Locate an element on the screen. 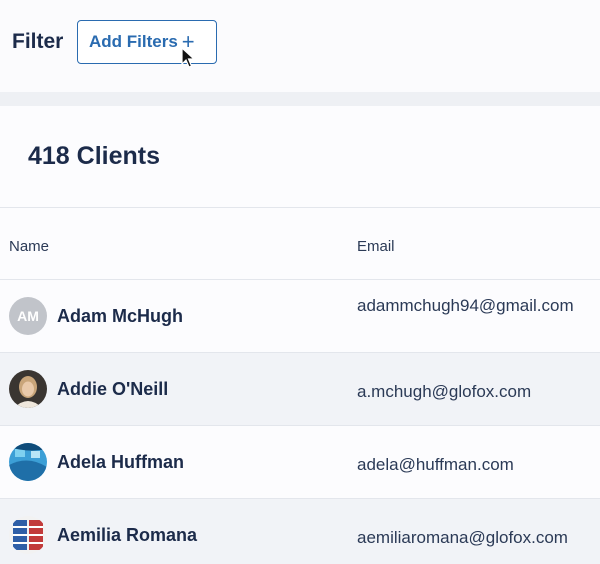 The image size is (600, 564). avatar-initials: AM is located at coordinates (28, 316).